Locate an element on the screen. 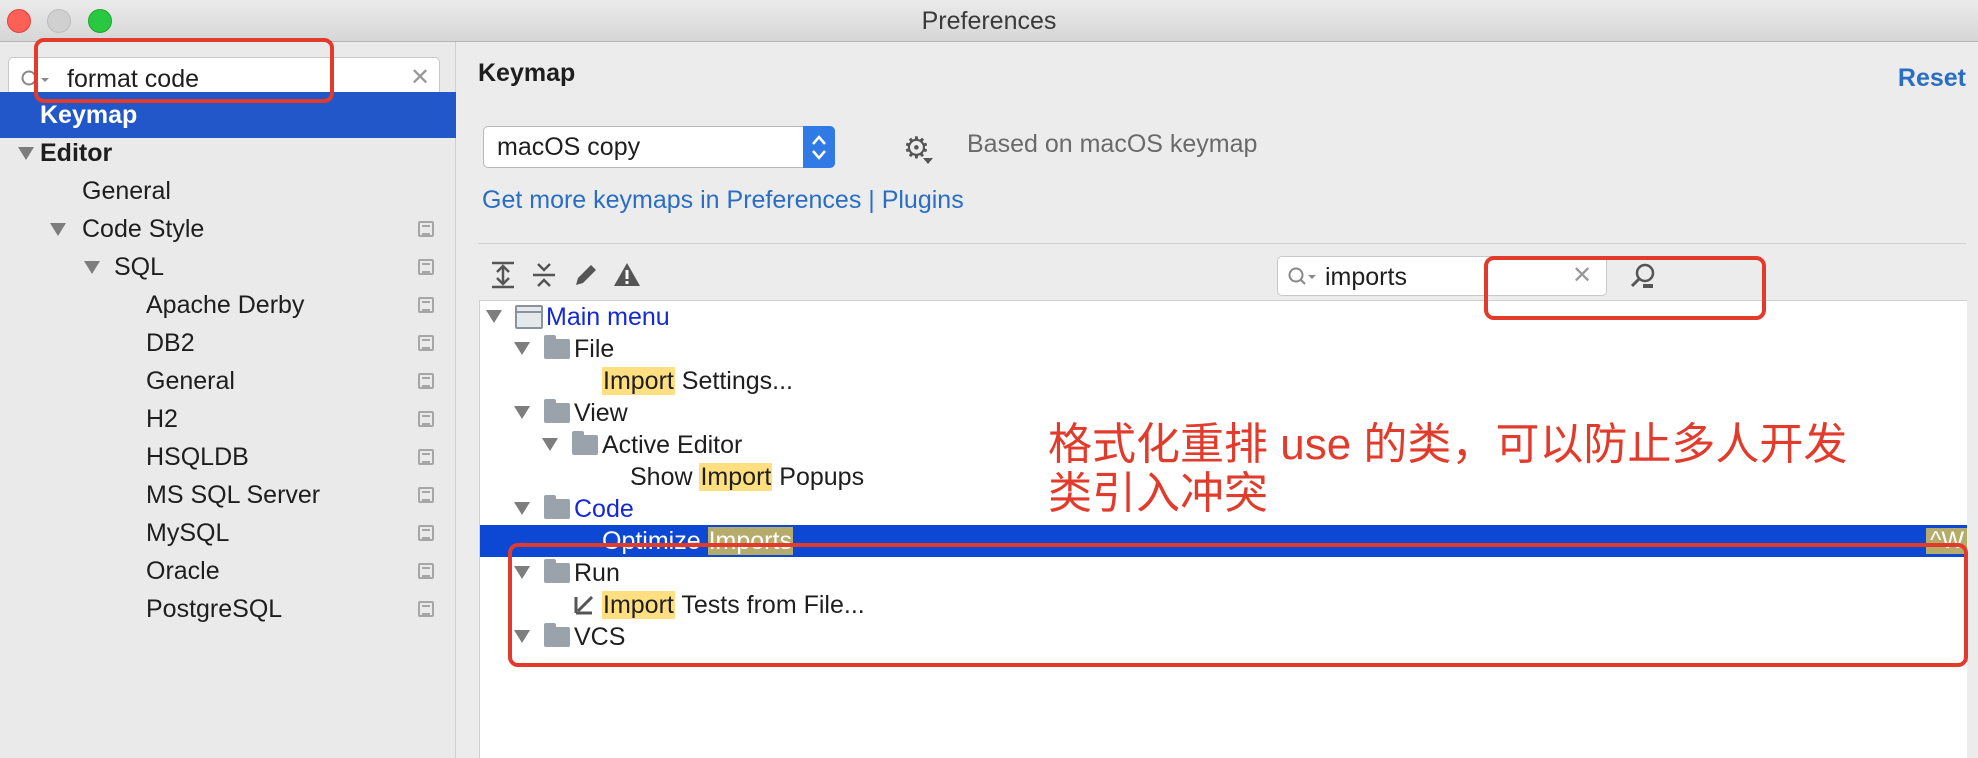 The image size is (1978, 758). reset-link: Reset is located at coordinates (1932, 78).